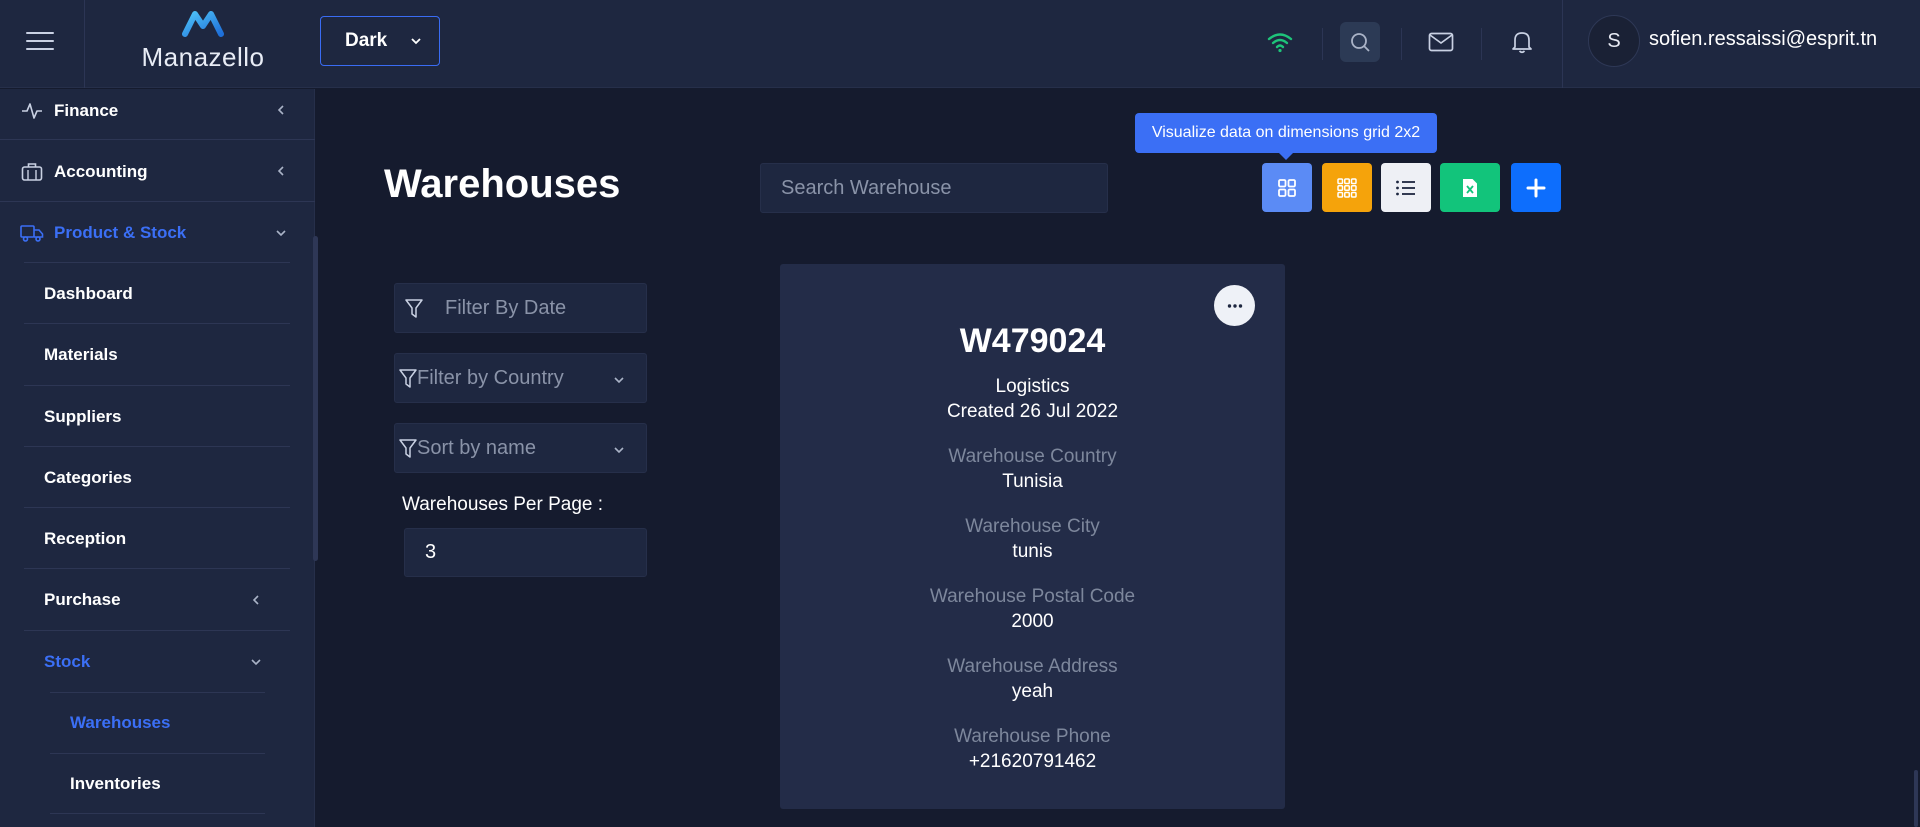  I want to click on bell-icon, so click(1522, 42).